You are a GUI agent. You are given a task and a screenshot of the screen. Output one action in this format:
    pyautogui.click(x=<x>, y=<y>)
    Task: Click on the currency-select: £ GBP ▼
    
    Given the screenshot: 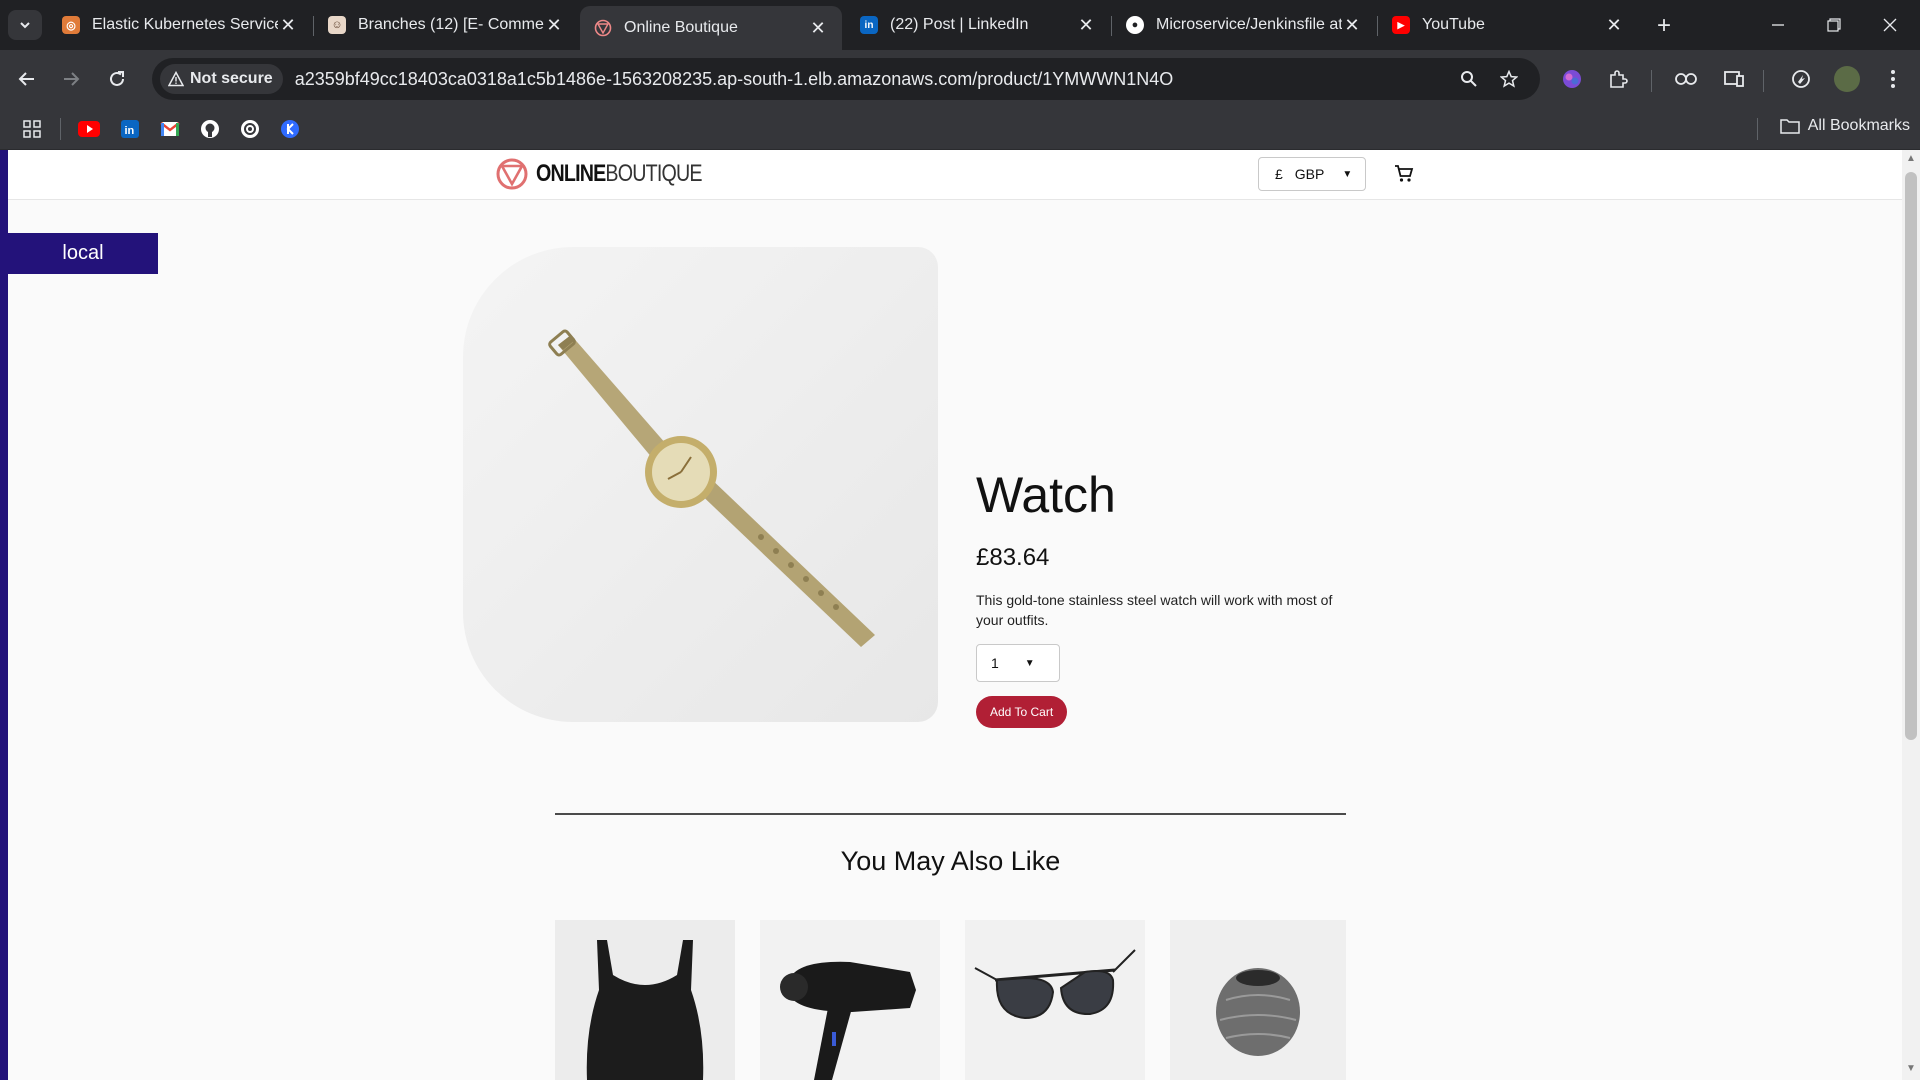 What is the action you would take?
    pyautogui.click(x=1312, y=174)
    